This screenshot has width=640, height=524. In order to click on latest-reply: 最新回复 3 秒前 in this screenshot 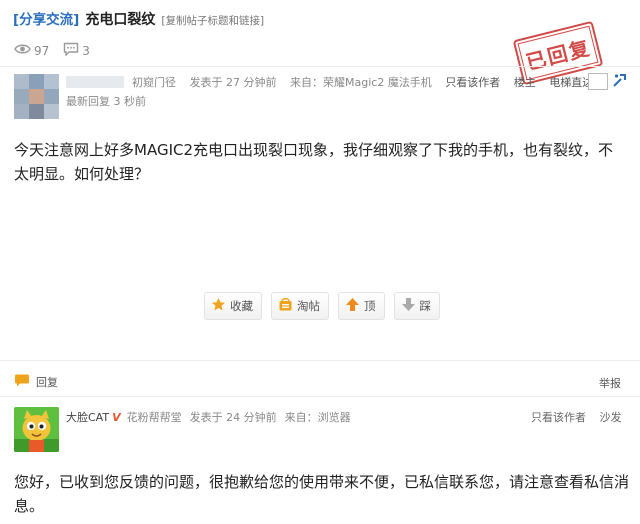, I will do `click(106, 101)`.